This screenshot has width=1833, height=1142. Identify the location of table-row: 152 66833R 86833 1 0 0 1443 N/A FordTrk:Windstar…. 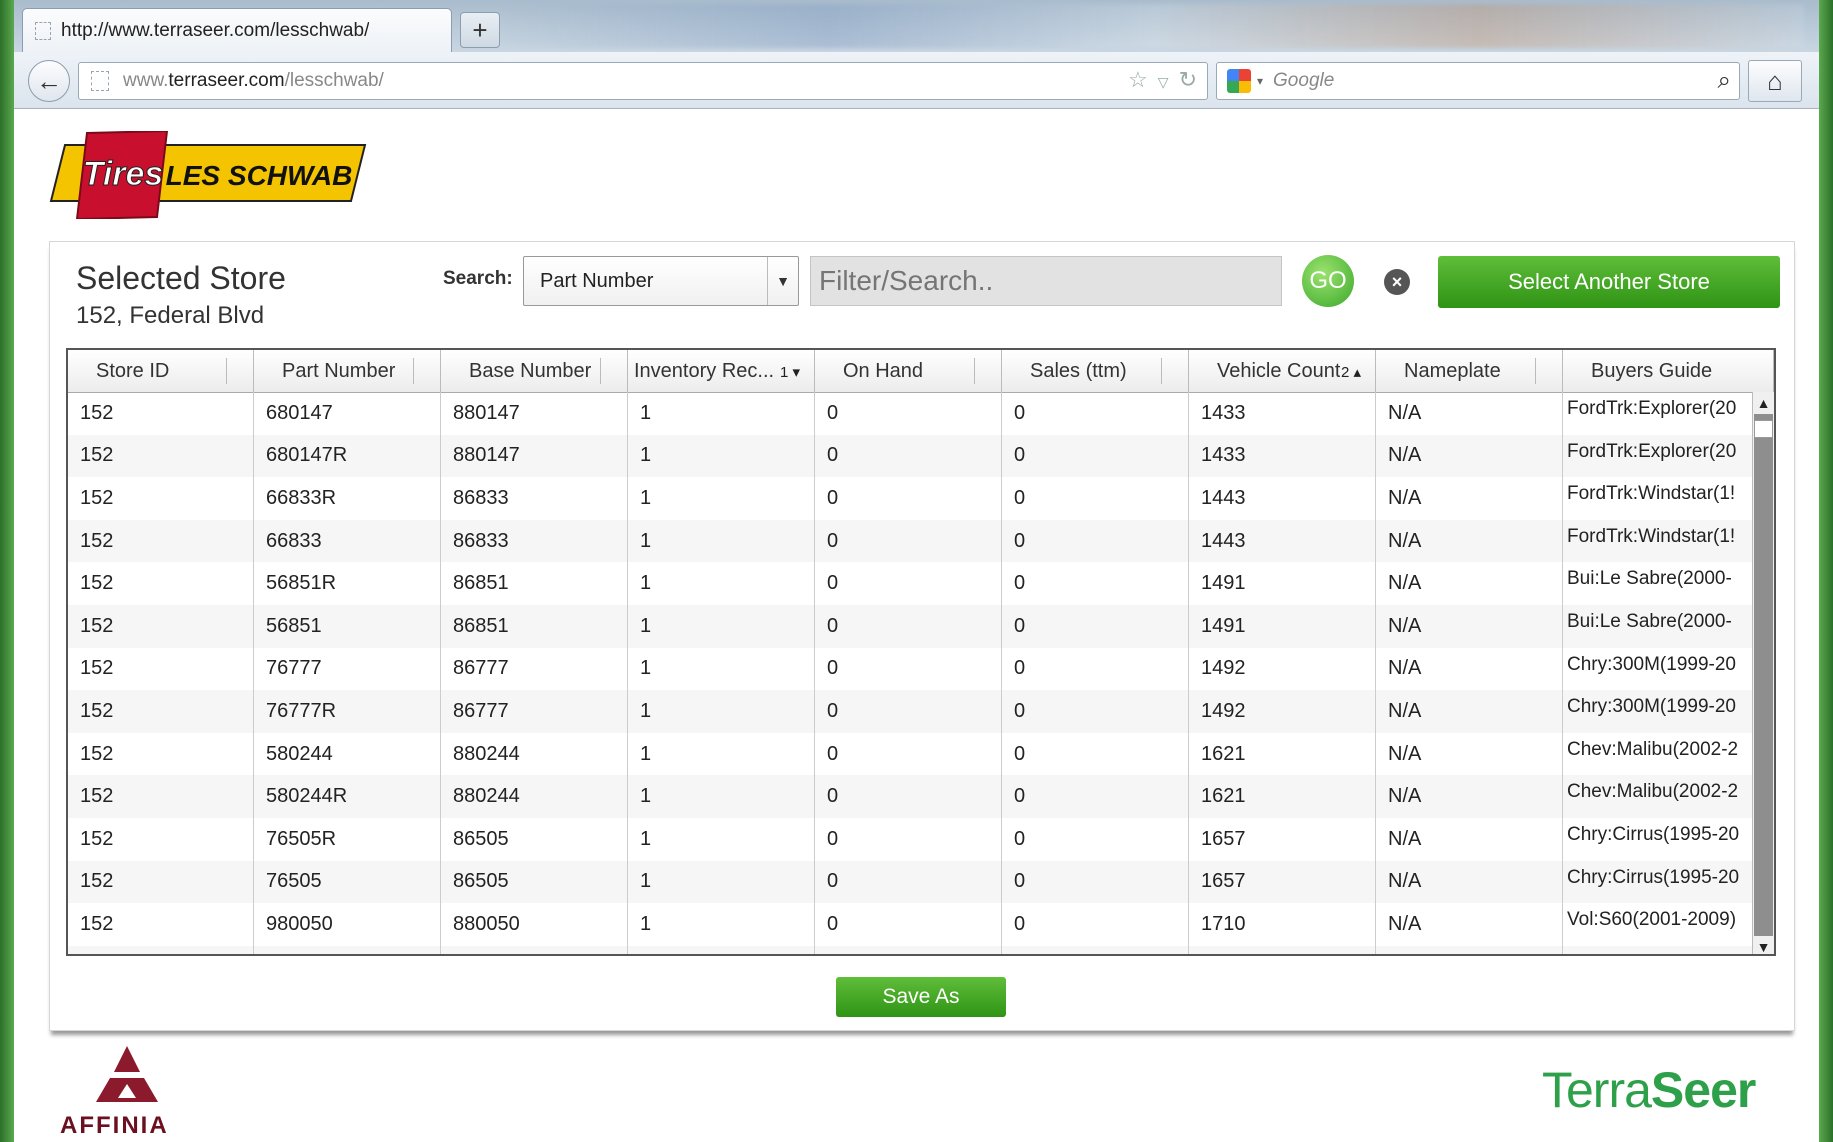
(921, 498).